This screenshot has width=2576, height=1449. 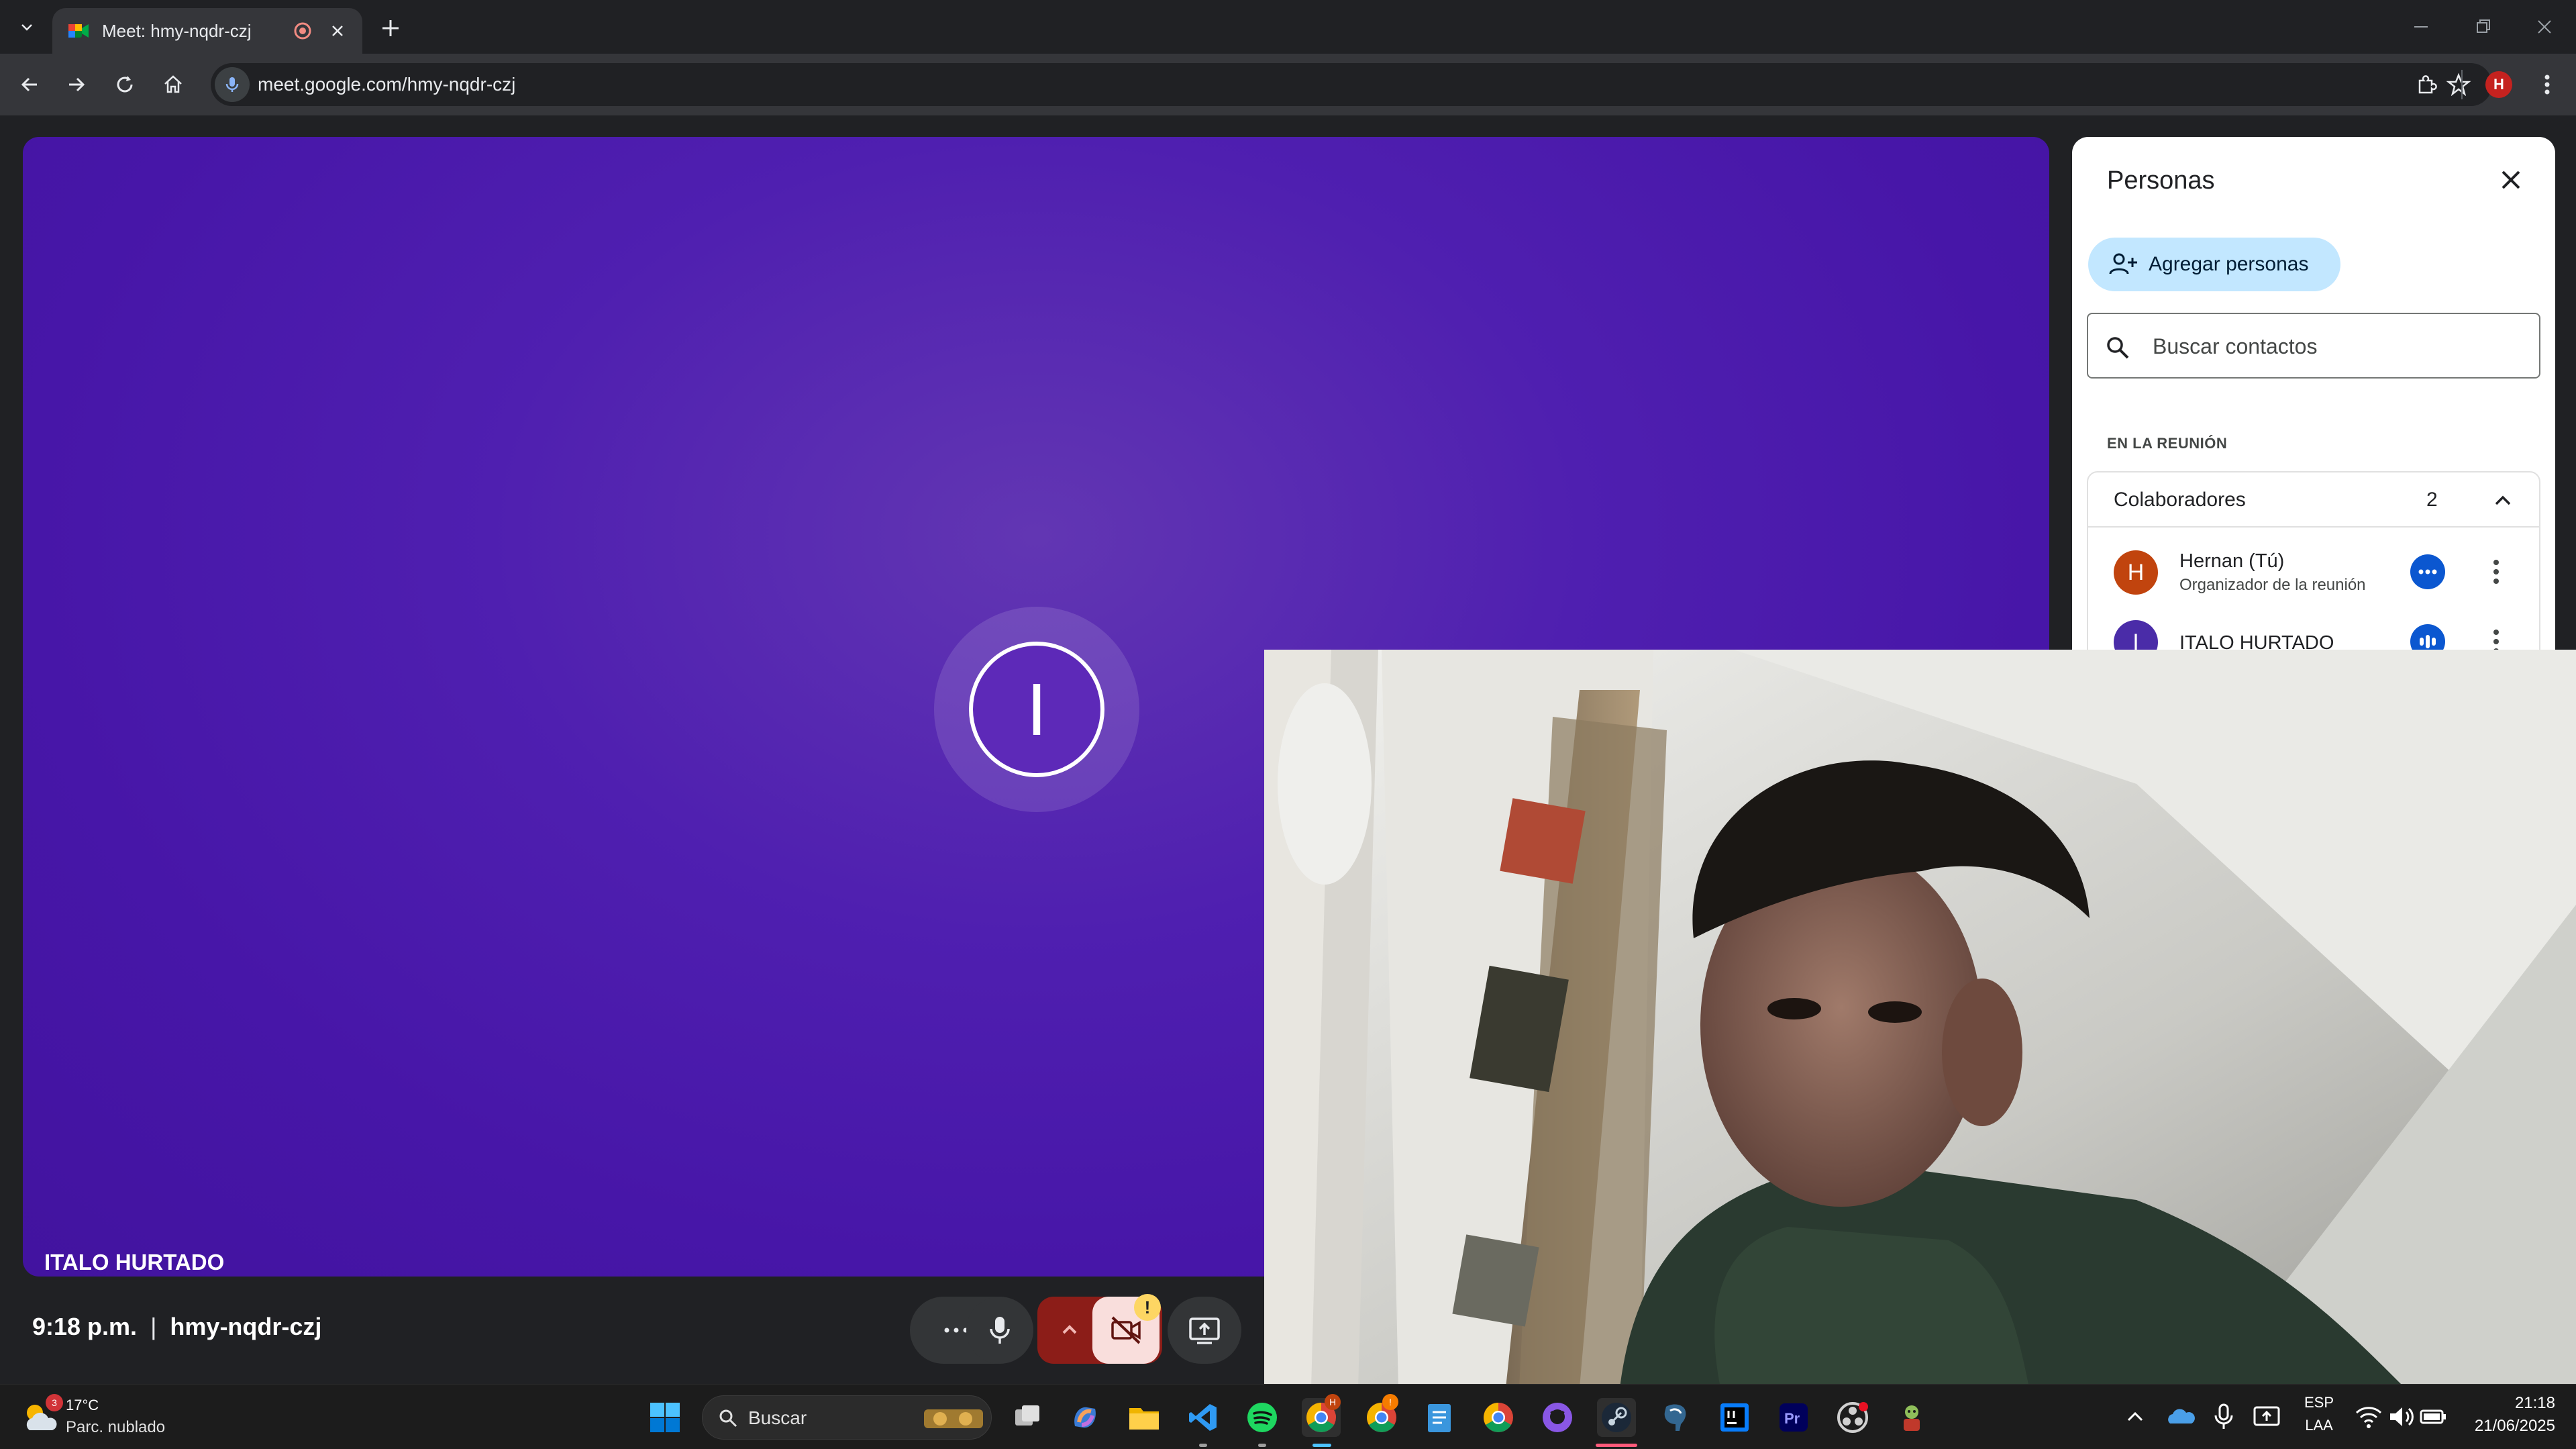 What do you see at coordinates (337, 31) in the screenshot?
I see `close-tab-icon` at bounding box center [337, 31].